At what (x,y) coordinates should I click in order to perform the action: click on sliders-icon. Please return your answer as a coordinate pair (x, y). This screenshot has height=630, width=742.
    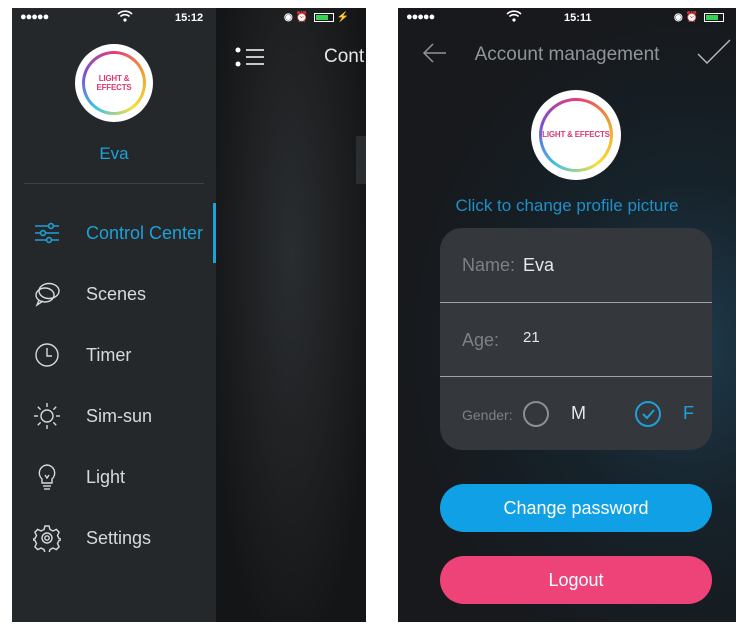
    Looking at the image, I should click on (47, 233).